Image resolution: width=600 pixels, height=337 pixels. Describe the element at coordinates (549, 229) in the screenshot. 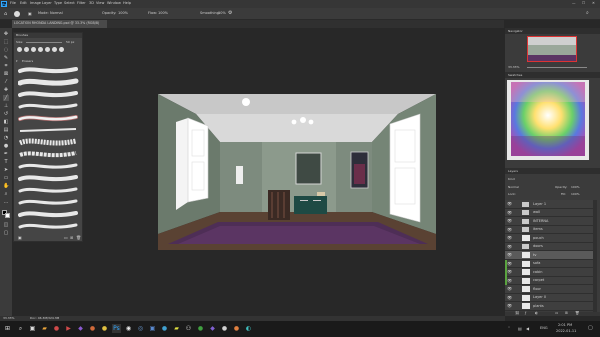

I see `layer-row: 👁 items` at that location.